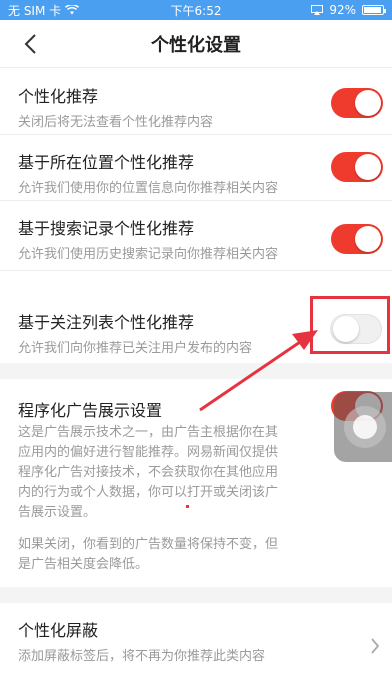 The height and width of the screenshot is (680, 392). What do you see at coordinates (135, 348) in the screenshot?
I see `setting-desc: 允许我们向你推荐已关注用户发布的内容` at bounding box center [135, 348].